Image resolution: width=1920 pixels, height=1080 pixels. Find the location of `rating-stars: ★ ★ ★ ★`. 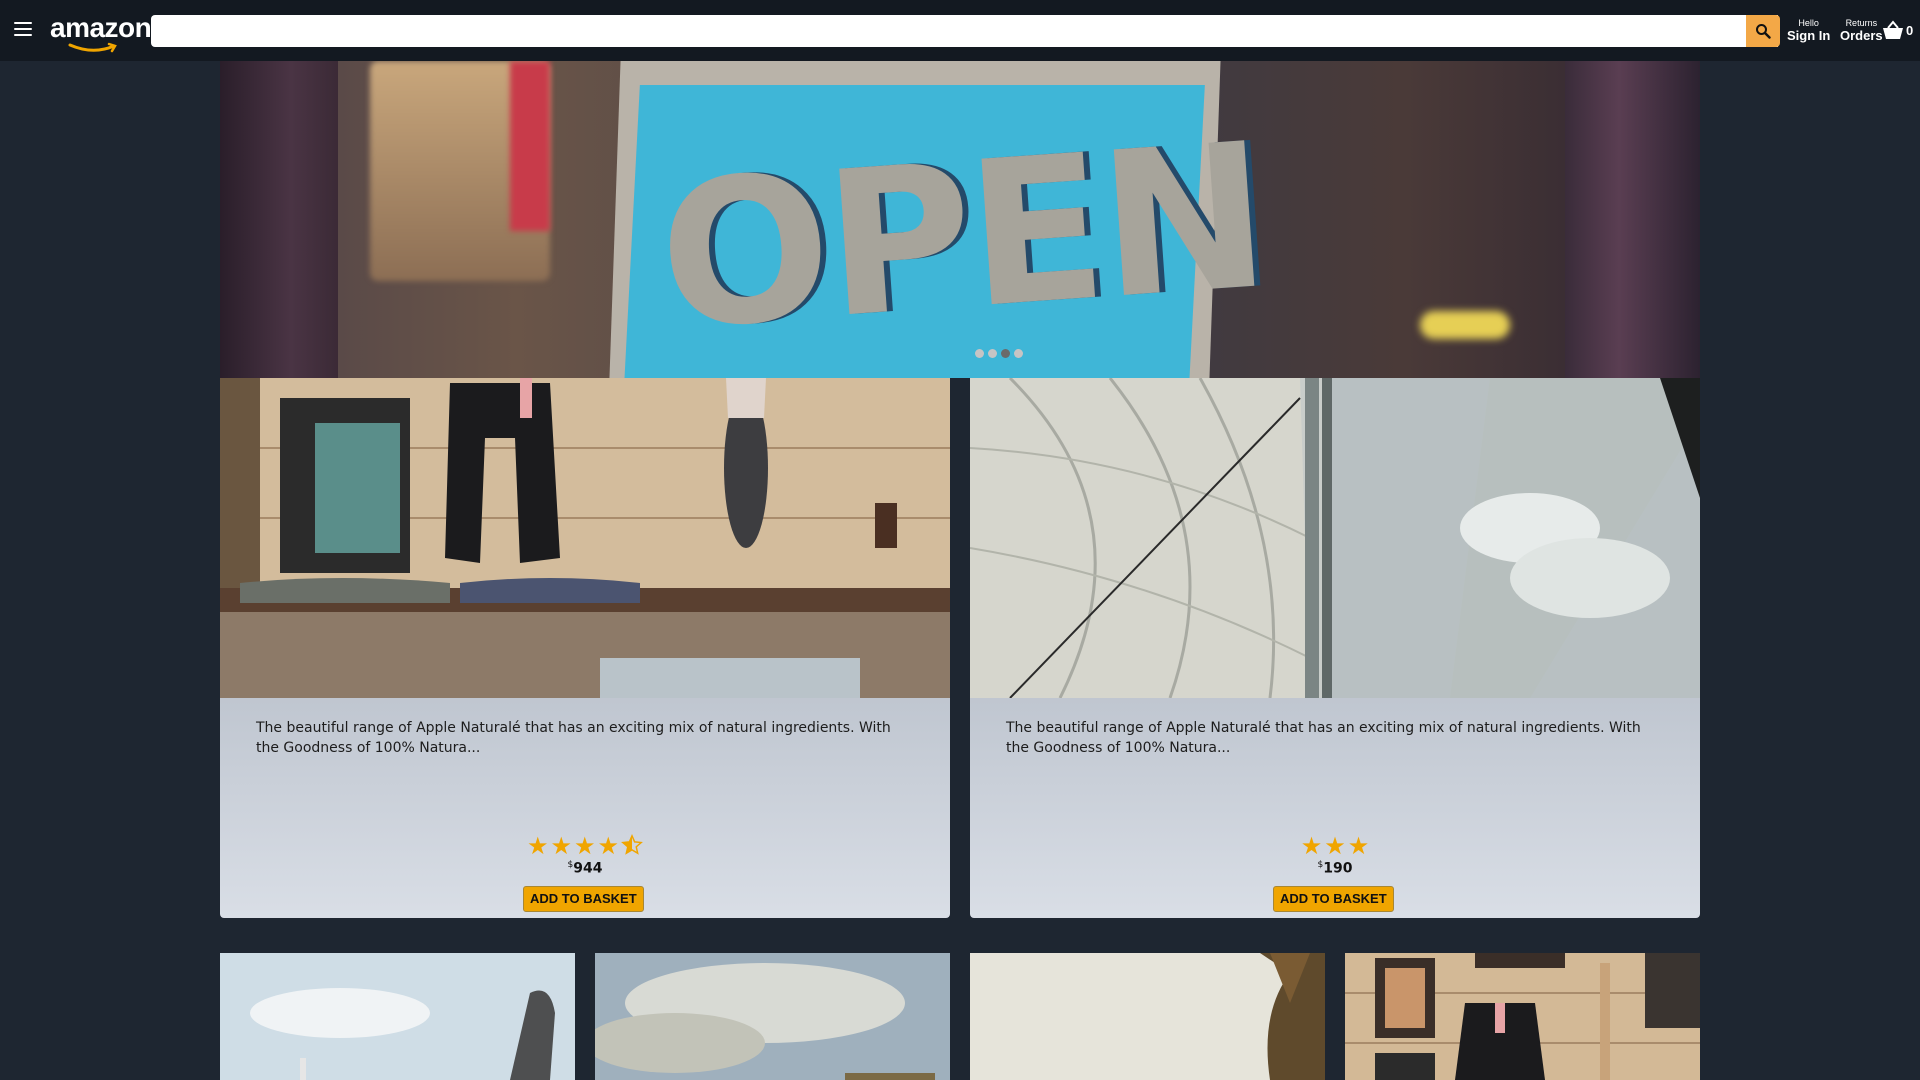

rating-stars: ★ ★ ★ ★ is located at coordinates (585, 847).